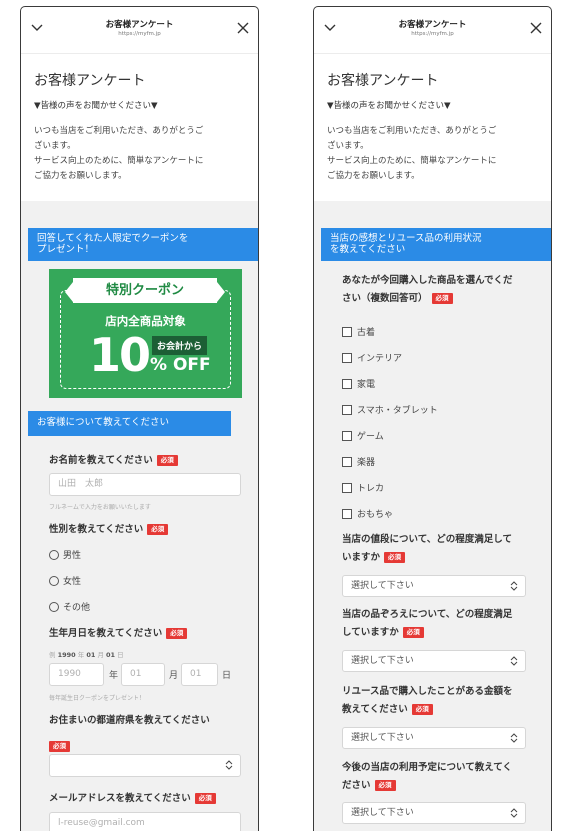 Image resolution: width=565 pixels, height=831 pixels. I want to click on option-label: おもちゃ, so click(375, 515).